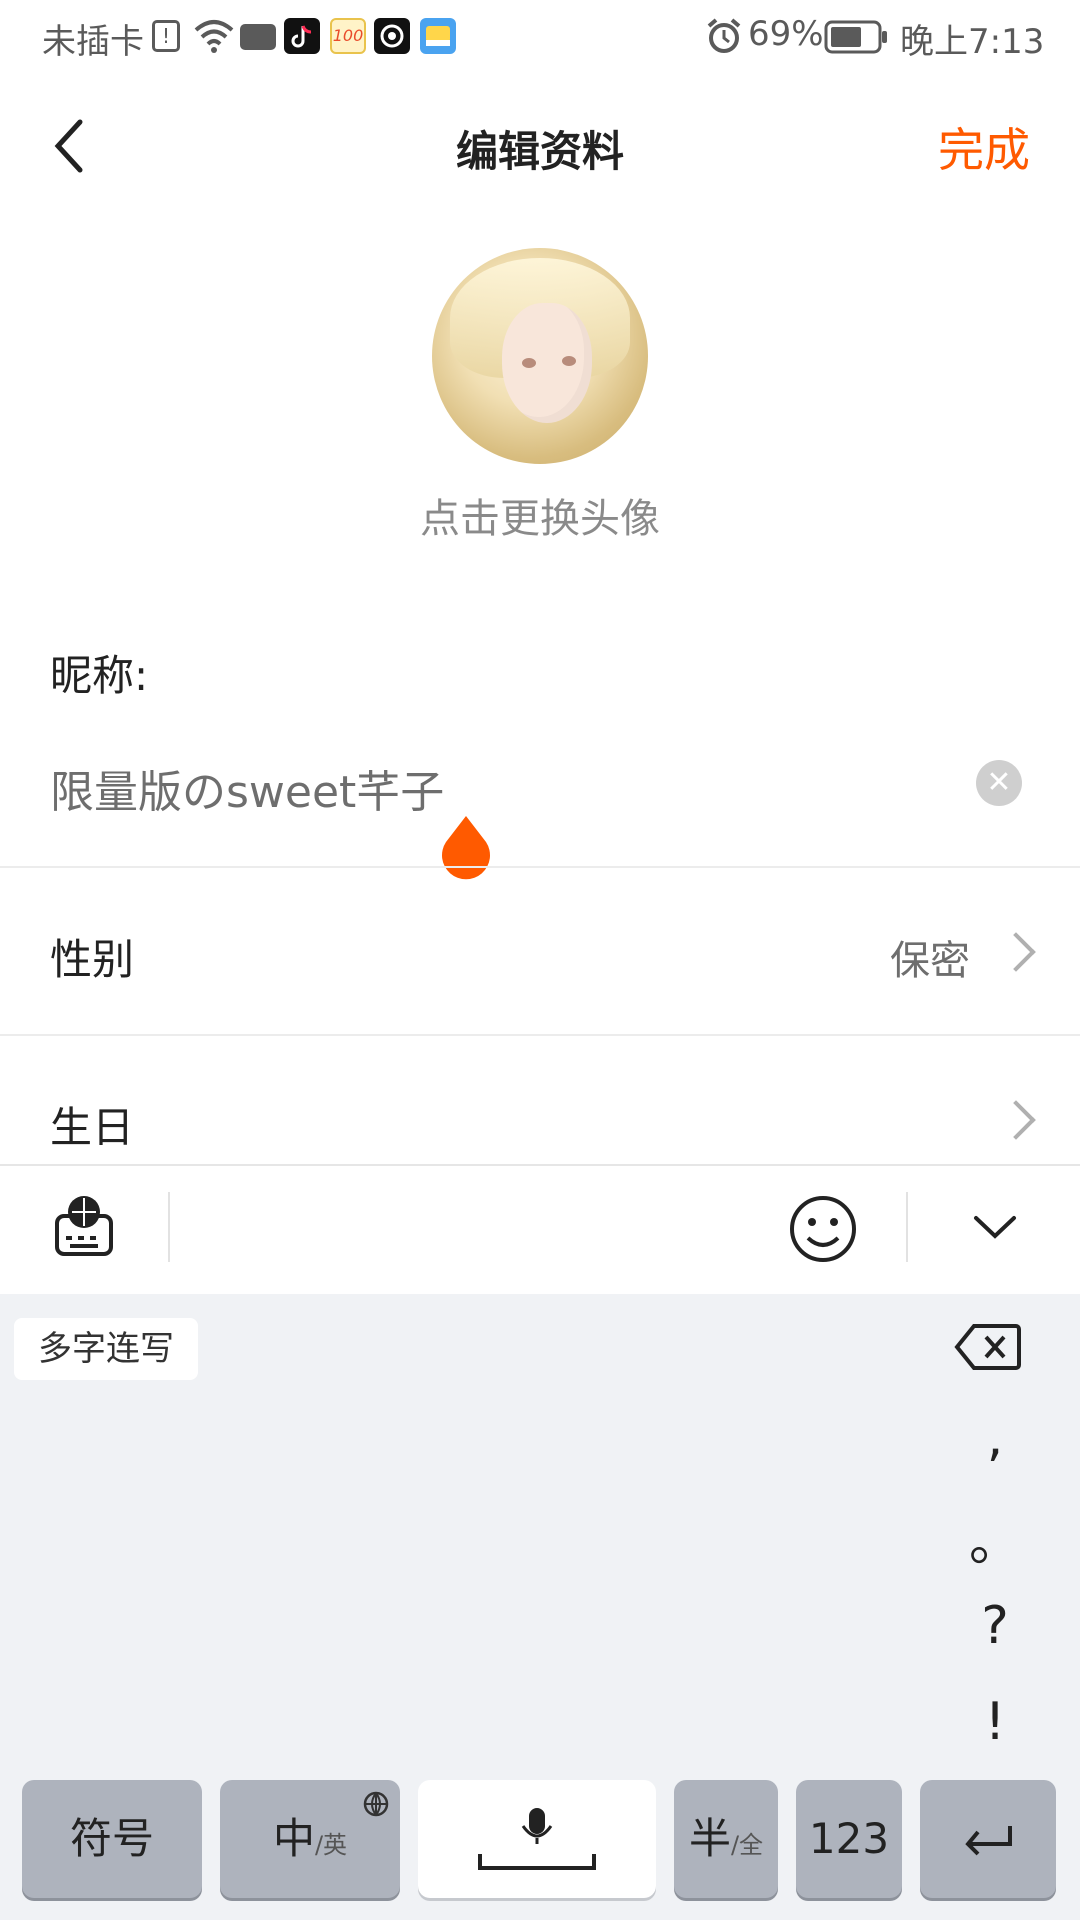 The image size is (1080, 1920). What do you see at coordinates (539, 151) in the screenshot?
I see `page-title: 编辑资料` at bounding box center [539, 151].